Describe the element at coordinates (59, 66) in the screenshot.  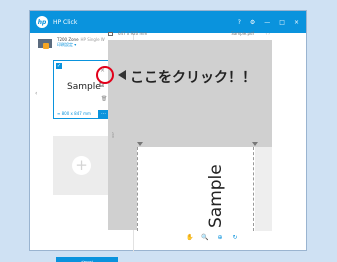
I see `file-checkbox: ✓` at that location.